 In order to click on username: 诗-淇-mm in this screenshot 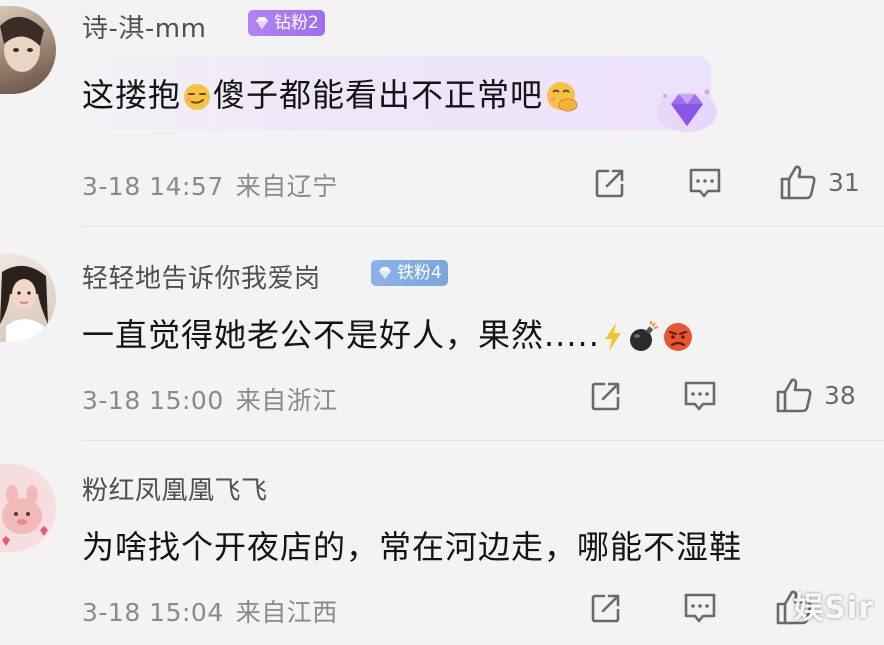, I will do `click(144, 26)`.